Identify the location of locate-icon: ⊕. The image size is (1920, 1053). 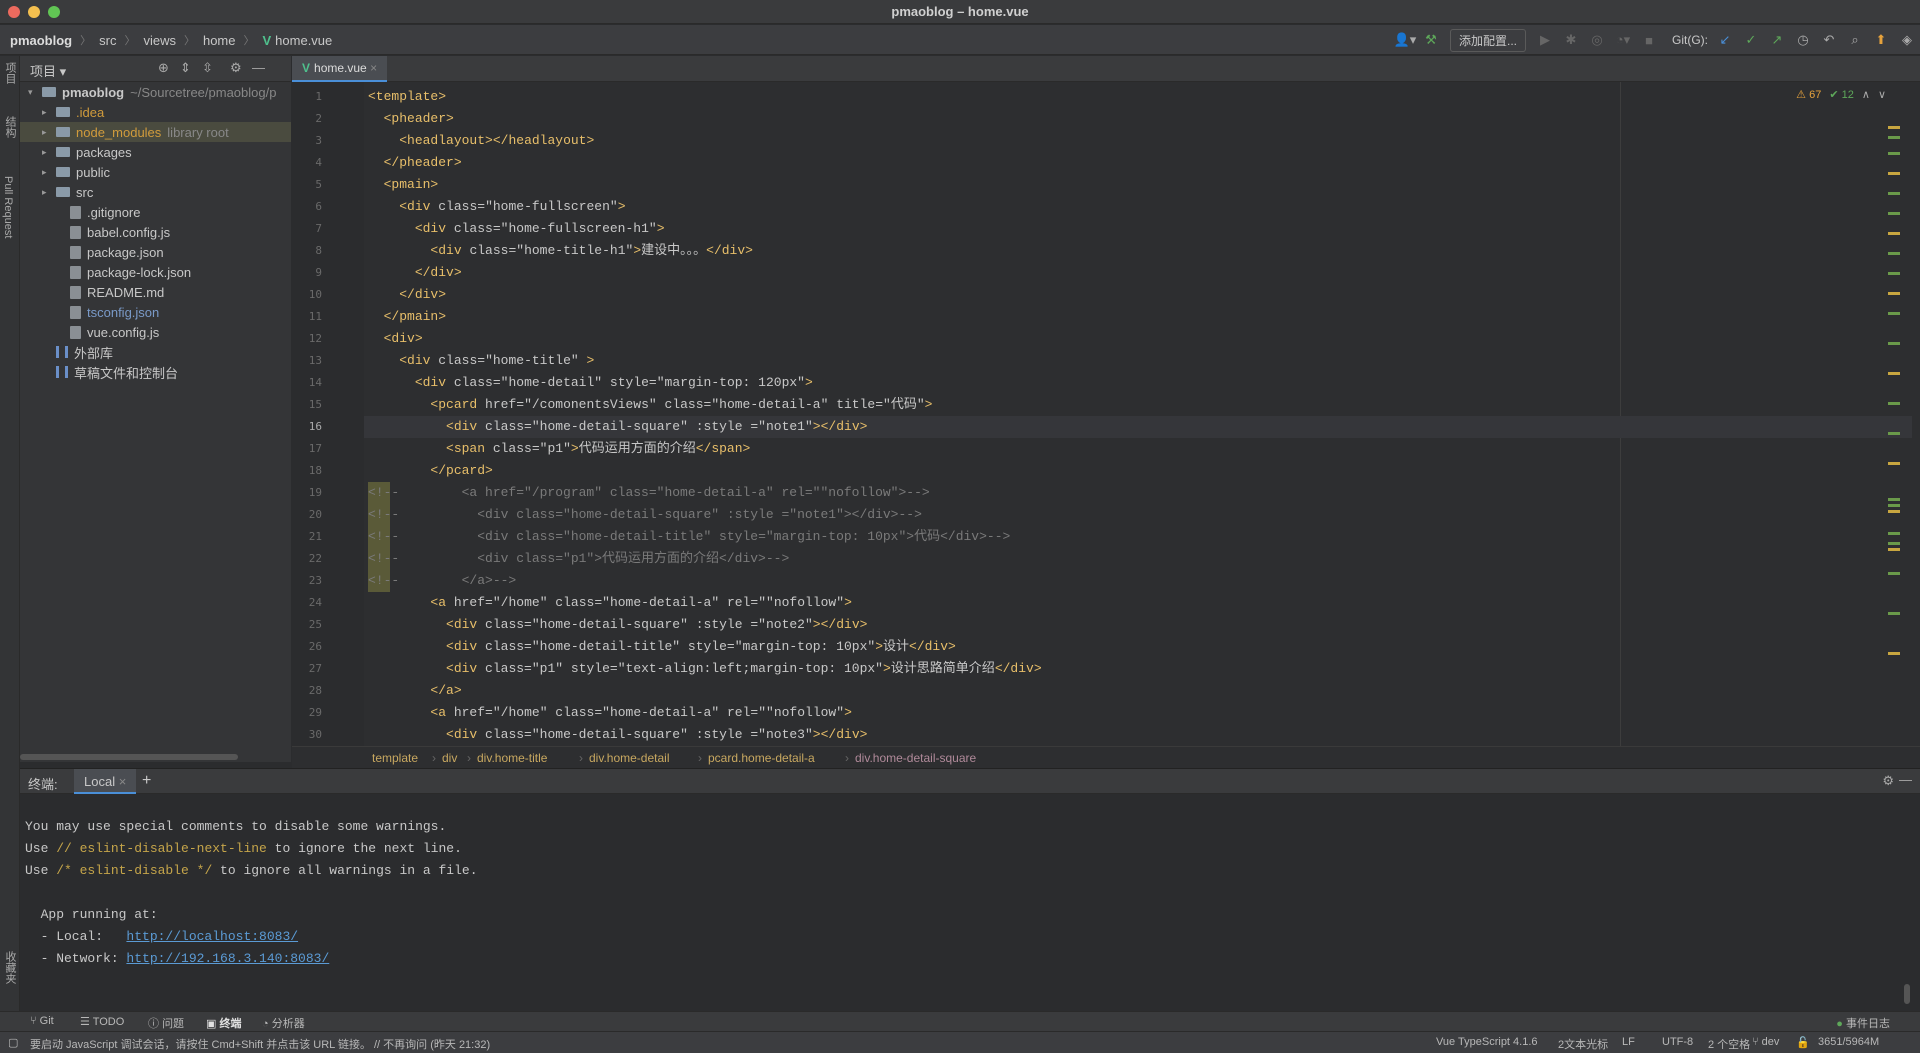
(163, 68).